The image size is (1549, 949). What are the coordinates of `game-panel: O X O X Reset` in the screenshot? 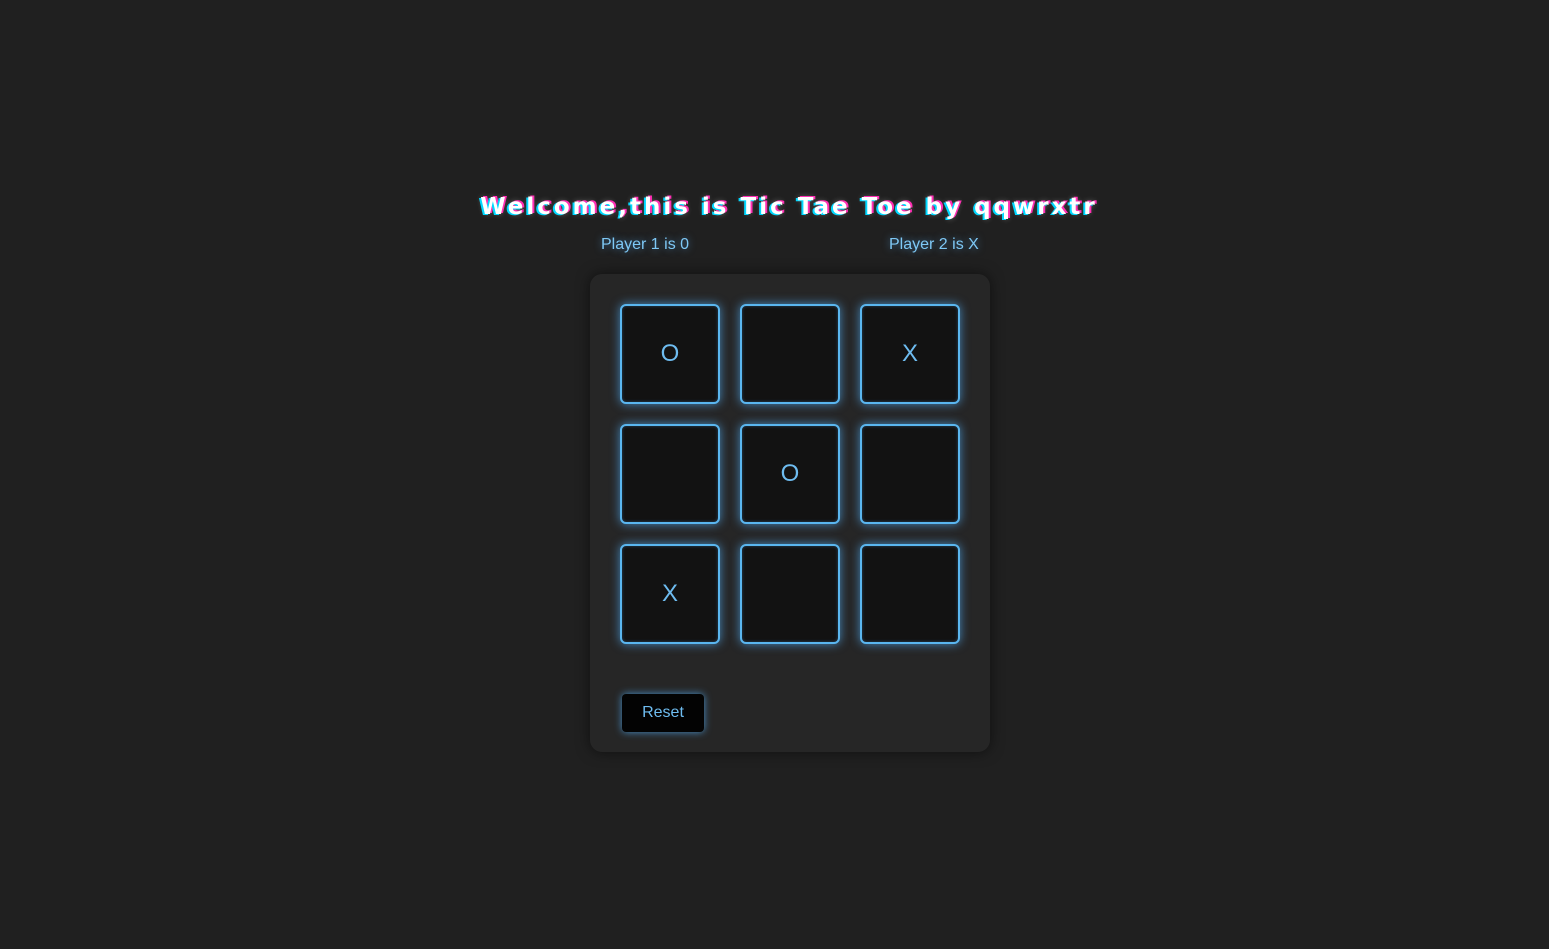 It's located at (790, 513).